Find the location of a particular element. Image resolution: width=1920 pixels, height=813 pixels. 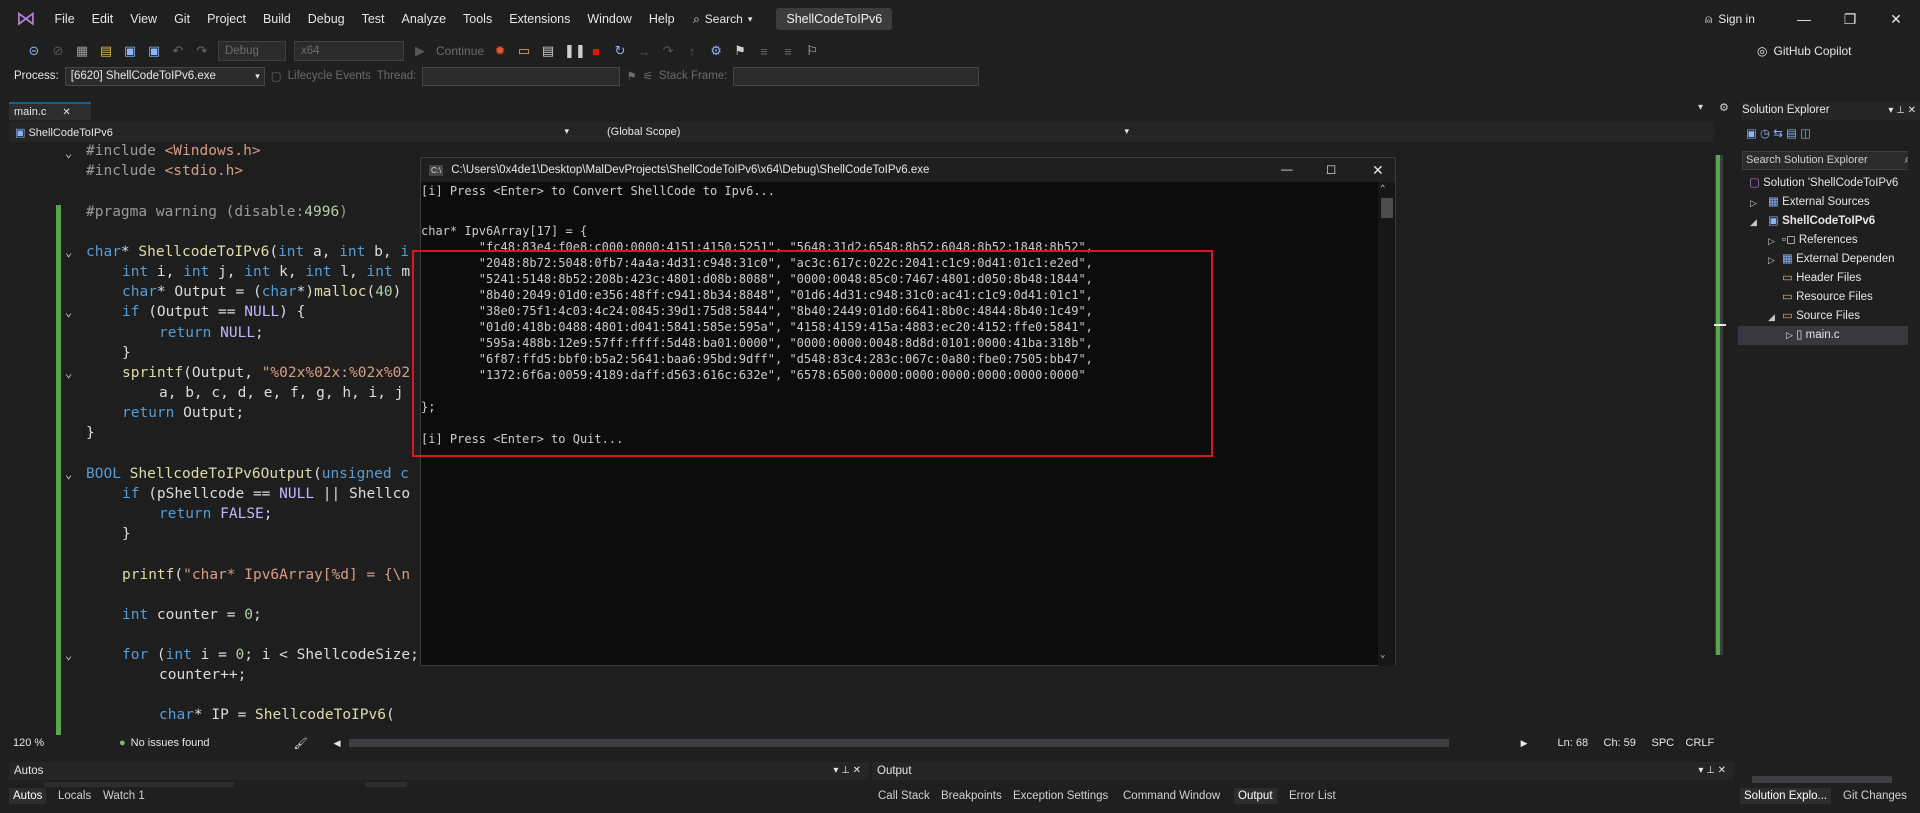

zoom-level: 120 % is located at coordinates (43, 743).